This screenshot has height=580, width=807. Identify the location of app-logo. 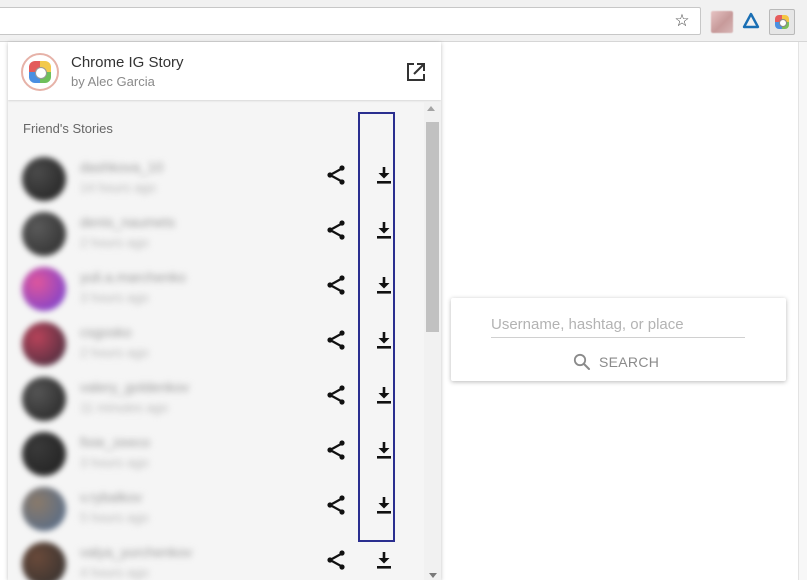
(40, 72).